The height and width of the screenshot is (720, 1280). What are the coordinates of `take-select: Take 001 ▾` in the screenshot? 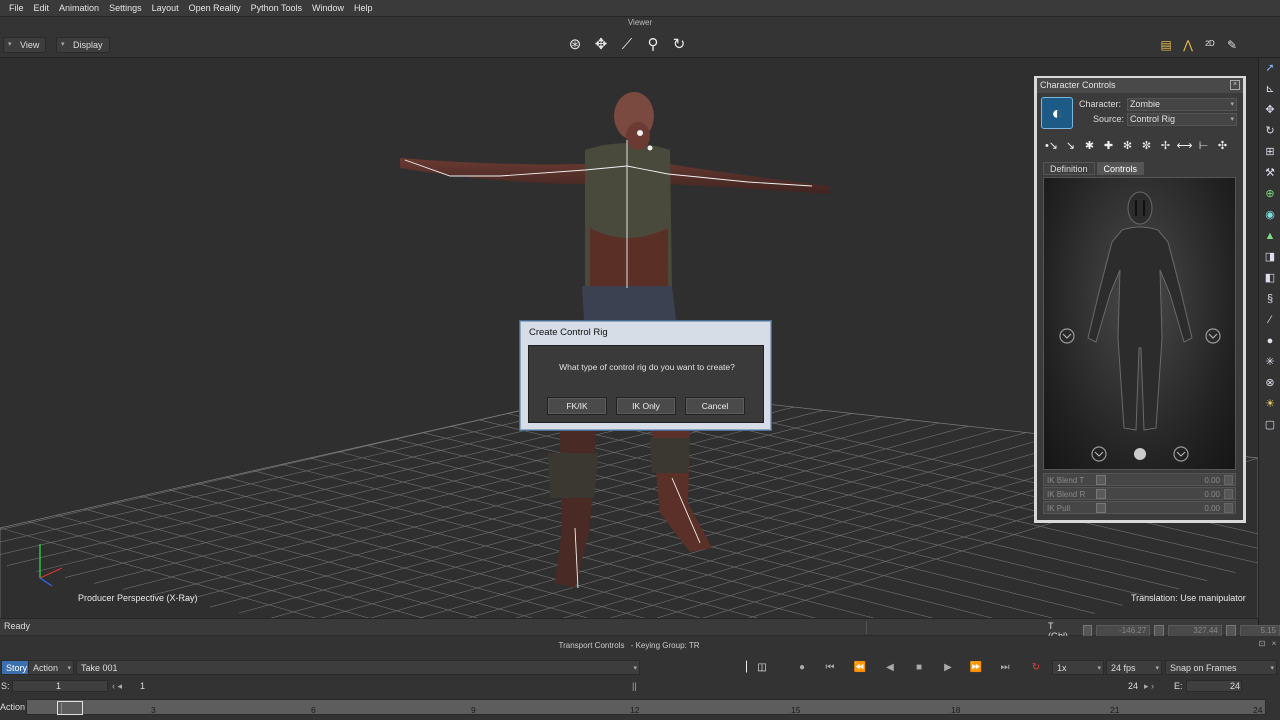 It's located at (358, 667).